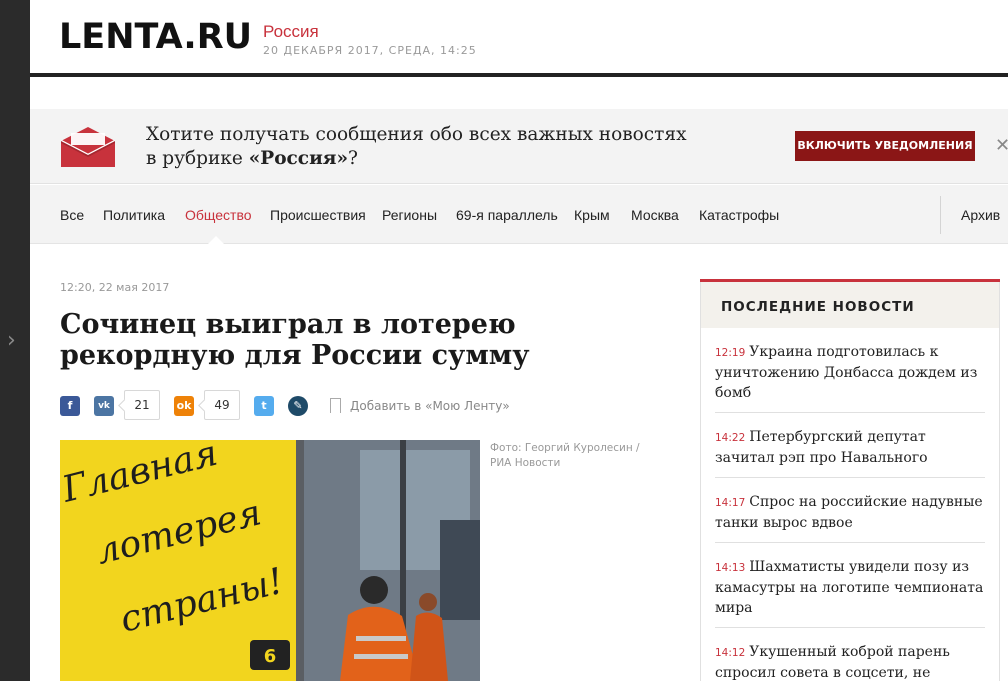 The height and width of the screenshot is (681, 1008). I want to click on notification-prefix: в рубрике, so click(197, 158).